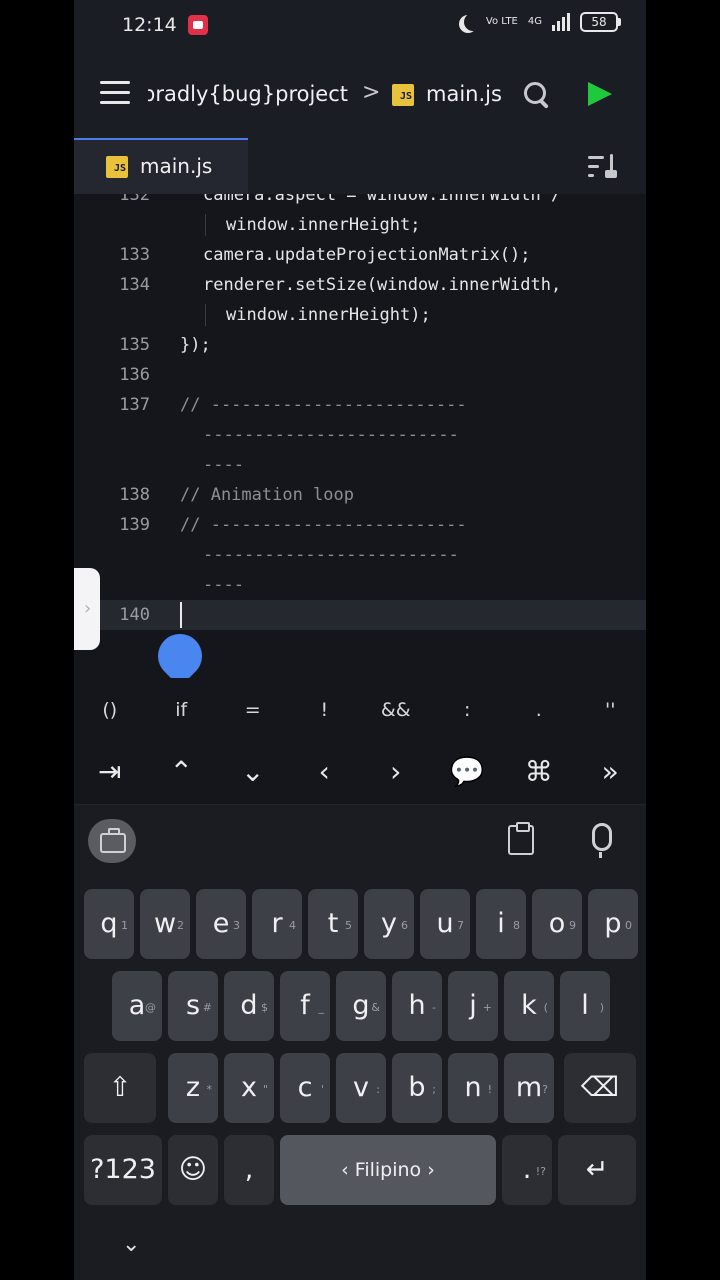 The image size is (720, 1280). What do you see at coordinates (134, 345) in the screenshot?
I see `line-number: 135` at bounding box center [134, 345].